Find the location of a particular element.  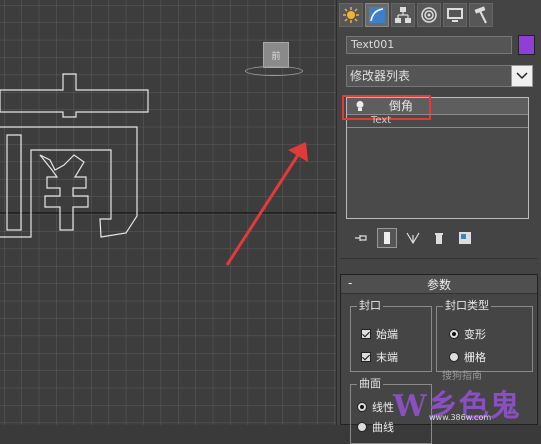

viewcube-face: 前 is located at coordinates (276, 55).